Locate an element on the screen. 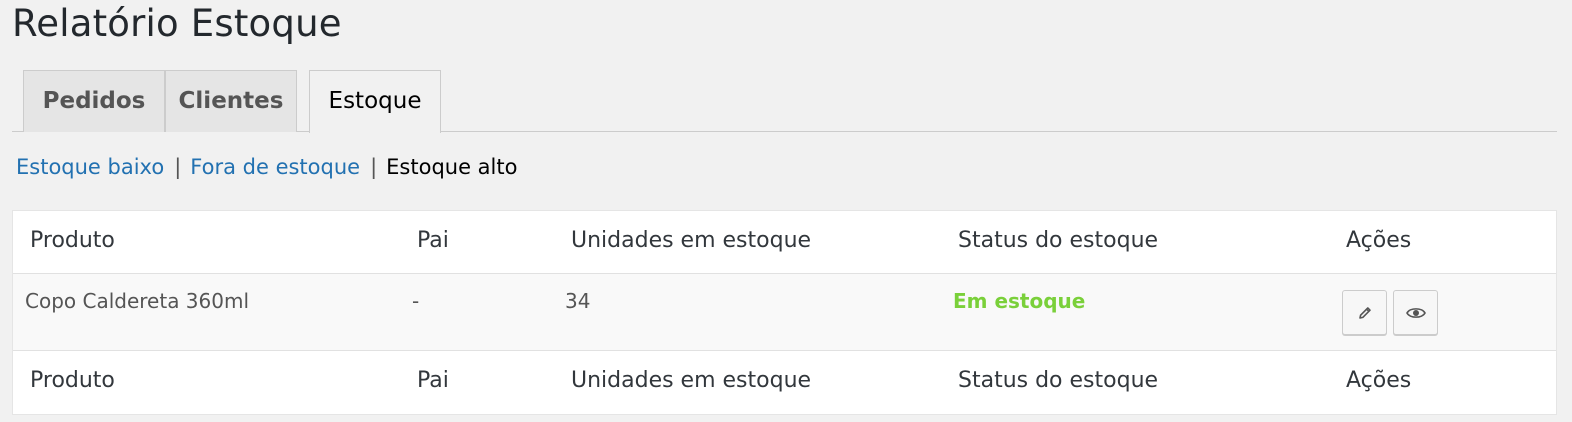 This screenshot has height=422, width=1572. nav-tabs: Pedidos Clientes Estoque is located at coordinates (784, 101).